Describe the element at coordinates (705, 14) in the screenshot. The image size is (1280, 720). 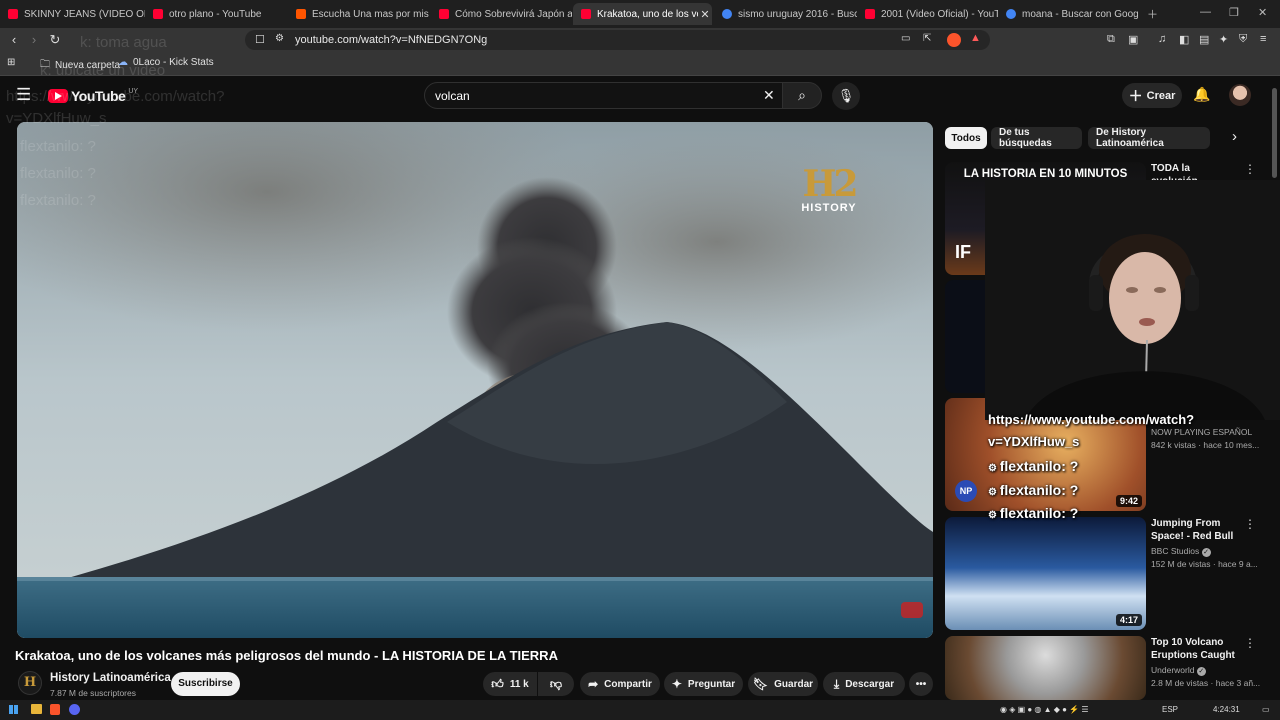
I see `close-tab-icon: ✕` at that location.